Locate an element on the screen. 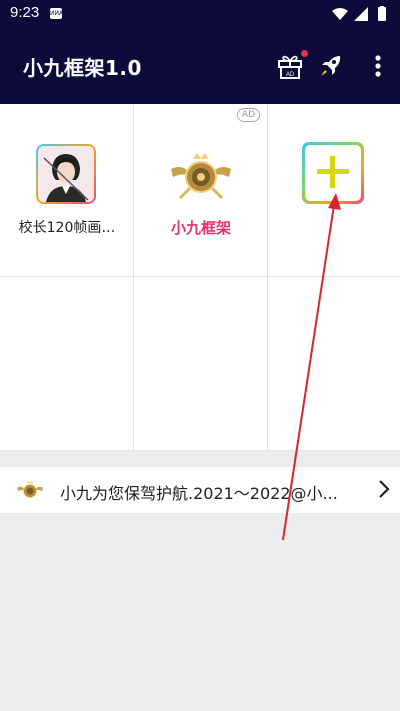  app-title: 小九框架1.0 is located at coordinates (82, 68).